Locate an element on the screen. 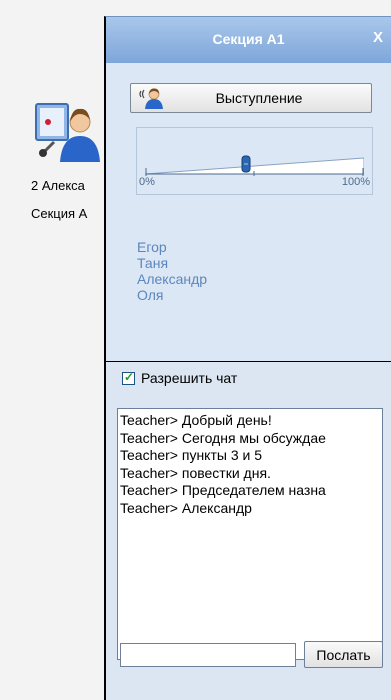 The image size is (391, 700). allow-chat-row: ✓ Разрешить чат is located at coordinates (179, 378).